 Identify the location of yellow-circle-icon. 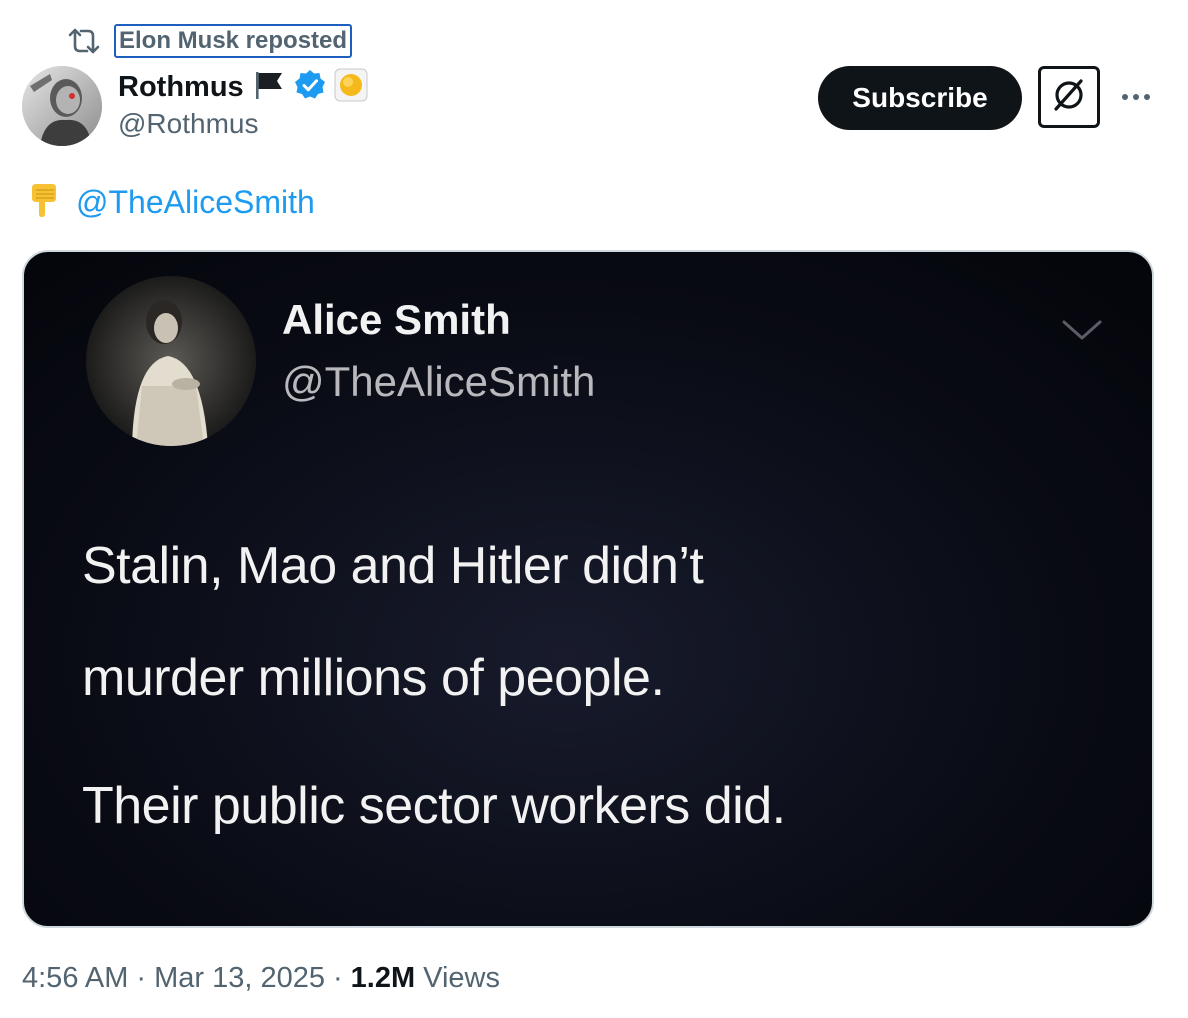
(351, 87).